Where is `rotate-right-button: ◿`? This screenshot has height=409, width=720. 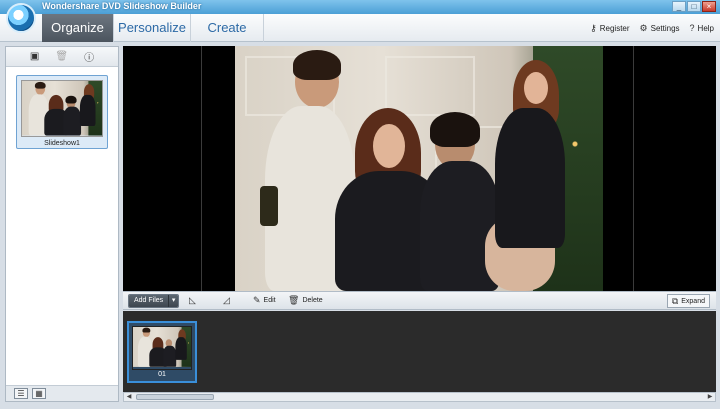 rotate-right-button: ◿ is located at coordinates (226, 300).